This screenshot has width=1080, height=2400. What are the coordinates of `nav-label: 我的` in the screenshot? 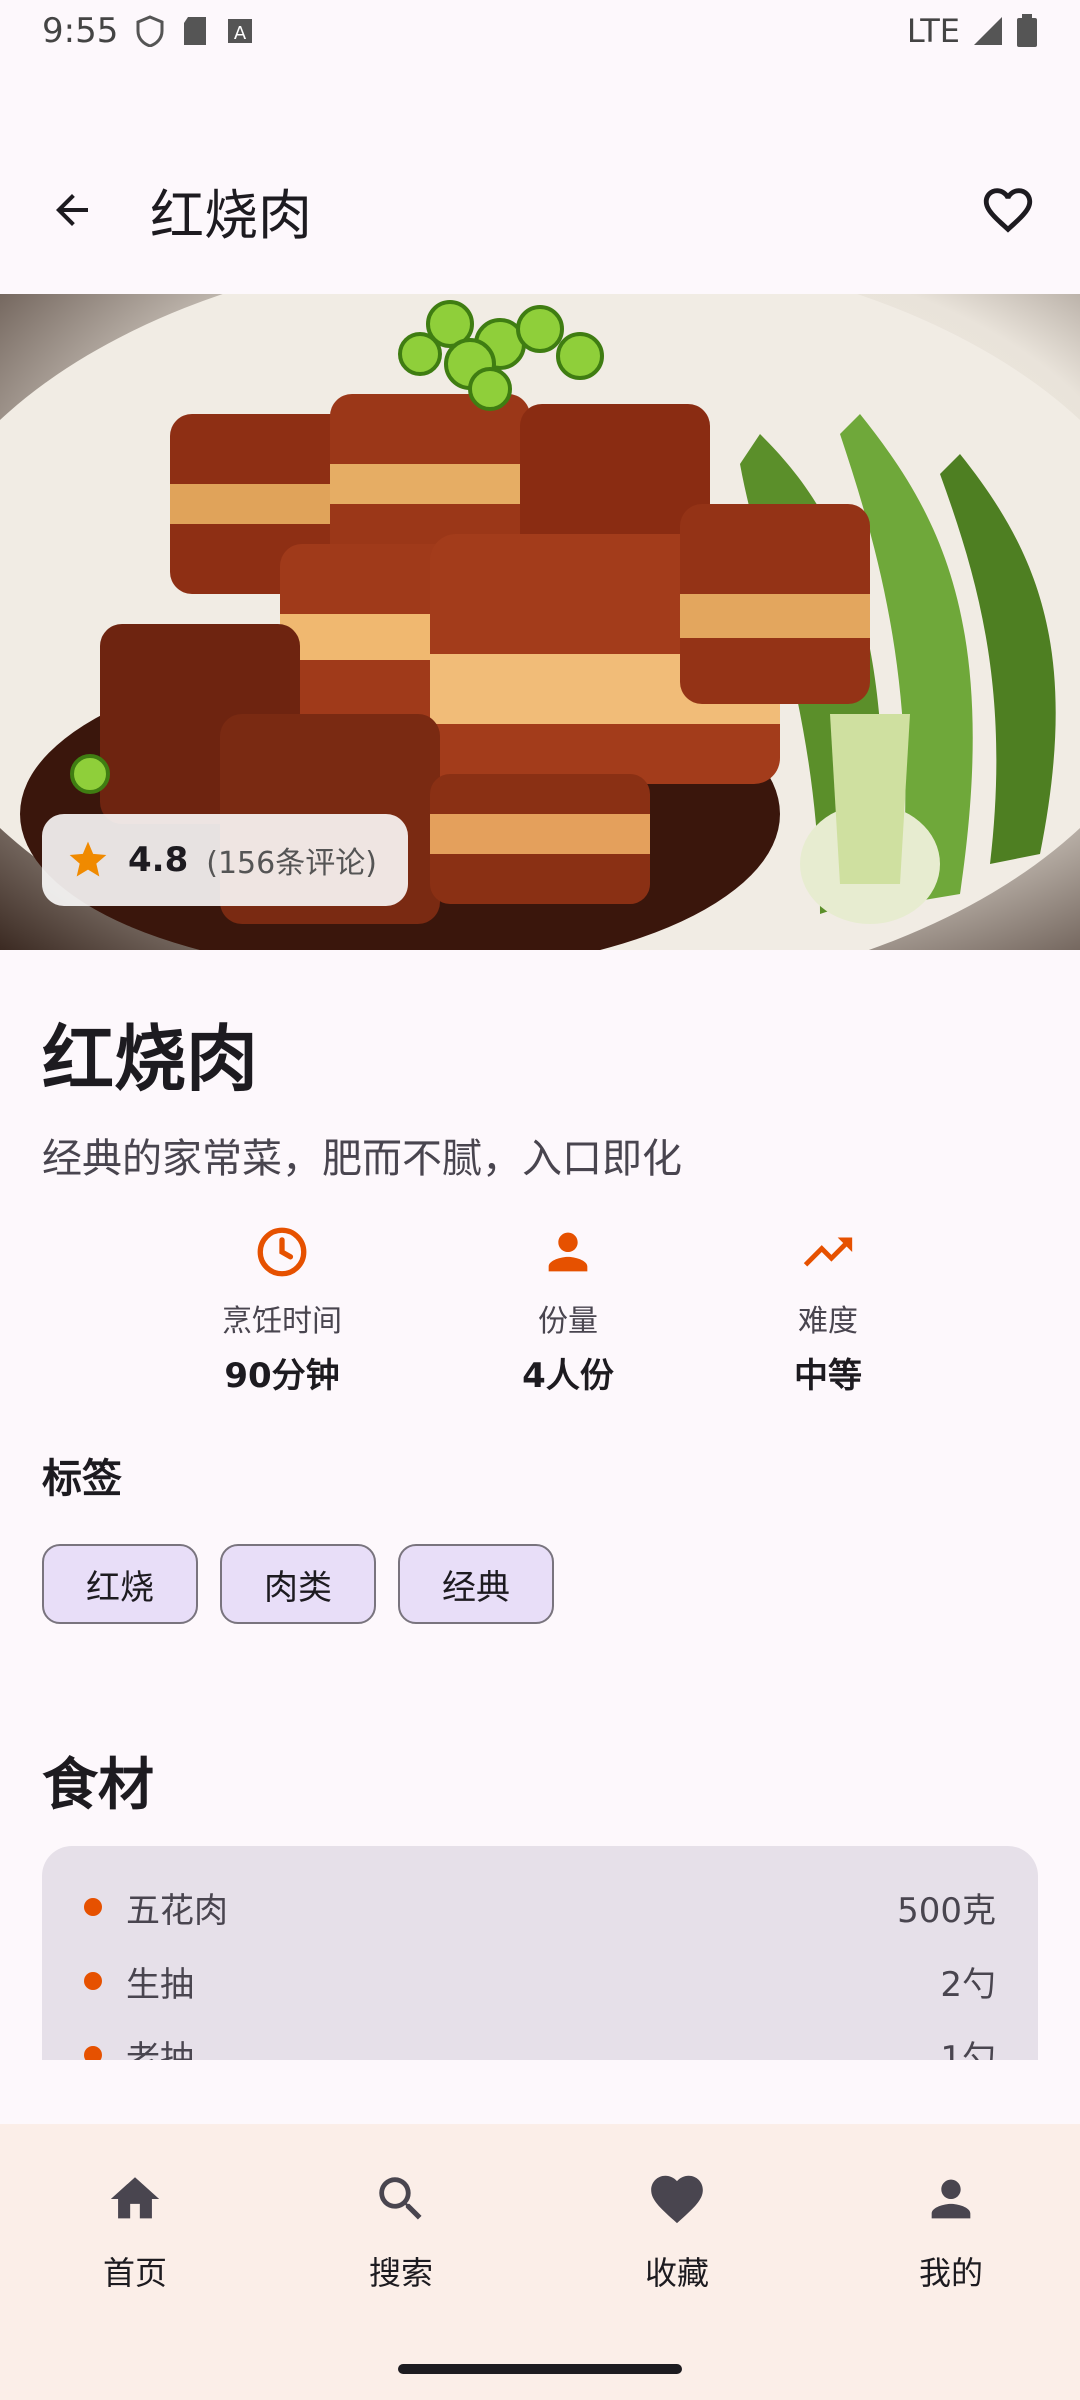 It's located at (950, 2273).